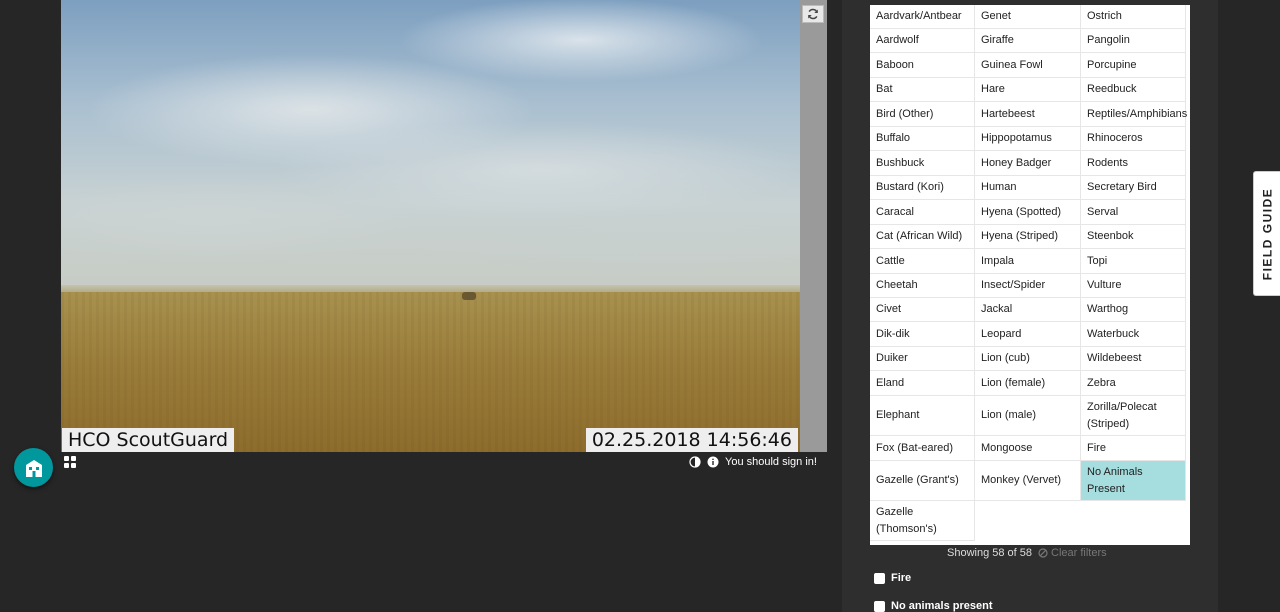 The width and height of the screenshot is (1280, 612). What do you see at coordinates (879, 606) in the screenshot?
I see `no-animals-checkbox` at bounding box center [879, 606].